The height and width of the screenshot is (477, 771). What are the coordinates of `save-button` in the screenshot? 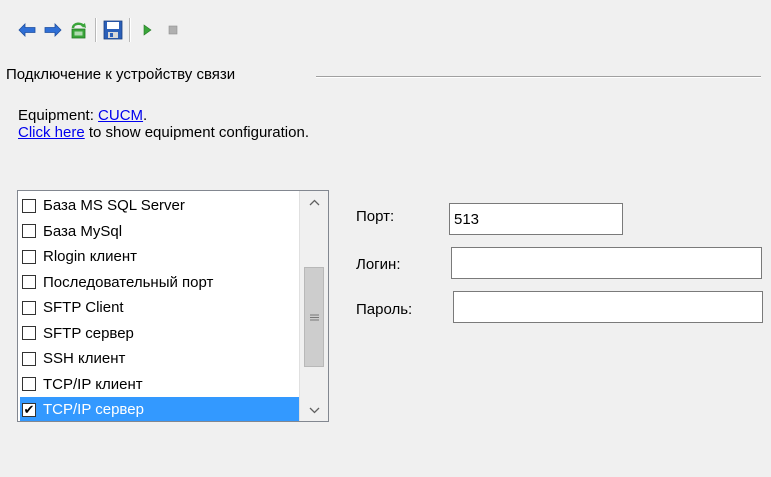 It's located at (113, 30).